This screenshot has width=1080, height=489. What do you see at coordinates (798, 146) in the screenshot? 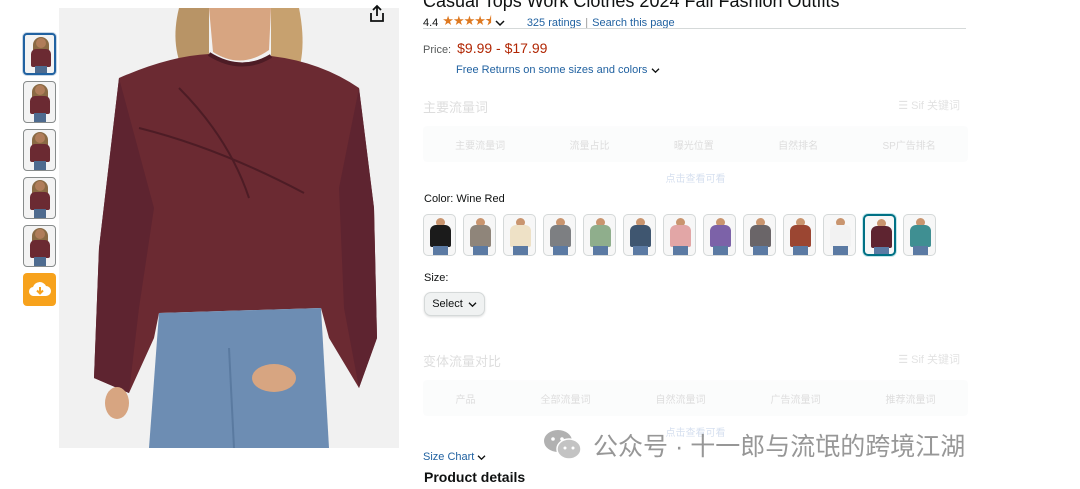
I see `panel-col: 自然排名` at bounding box center [798, 146].